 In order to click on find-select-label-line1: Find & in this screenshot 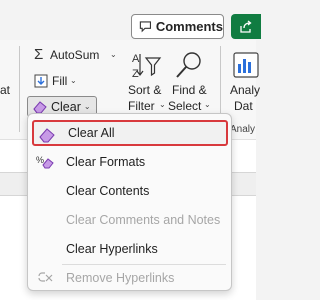, I will do `click(189, 90)`.